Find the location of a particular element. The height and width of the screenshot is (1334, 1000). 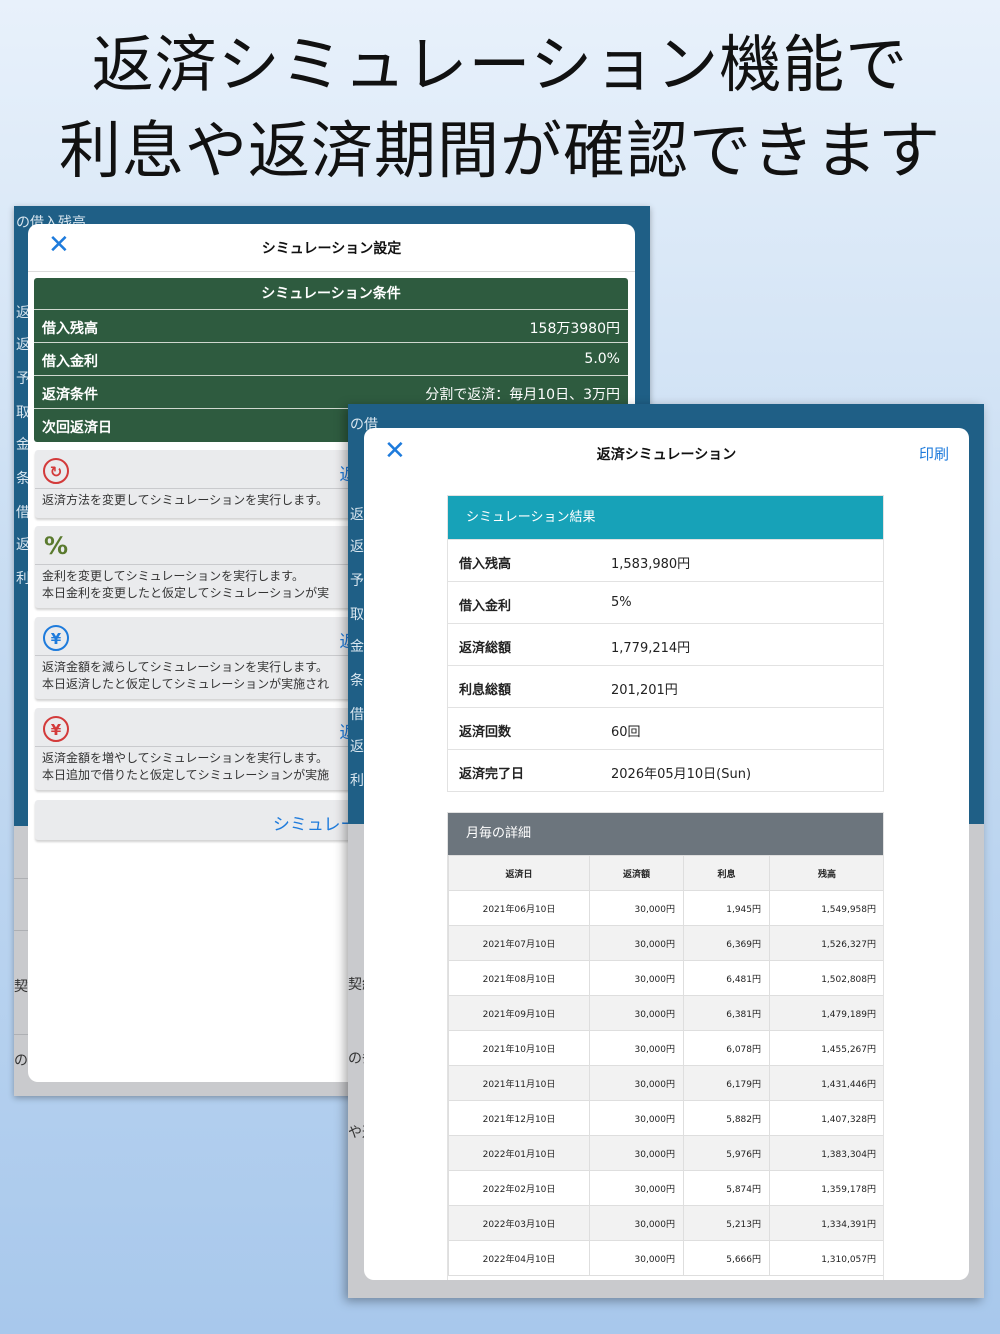

option-description: 返済方法を変更してシミュレーションを実行します。 is located at coordinates (185, 500).